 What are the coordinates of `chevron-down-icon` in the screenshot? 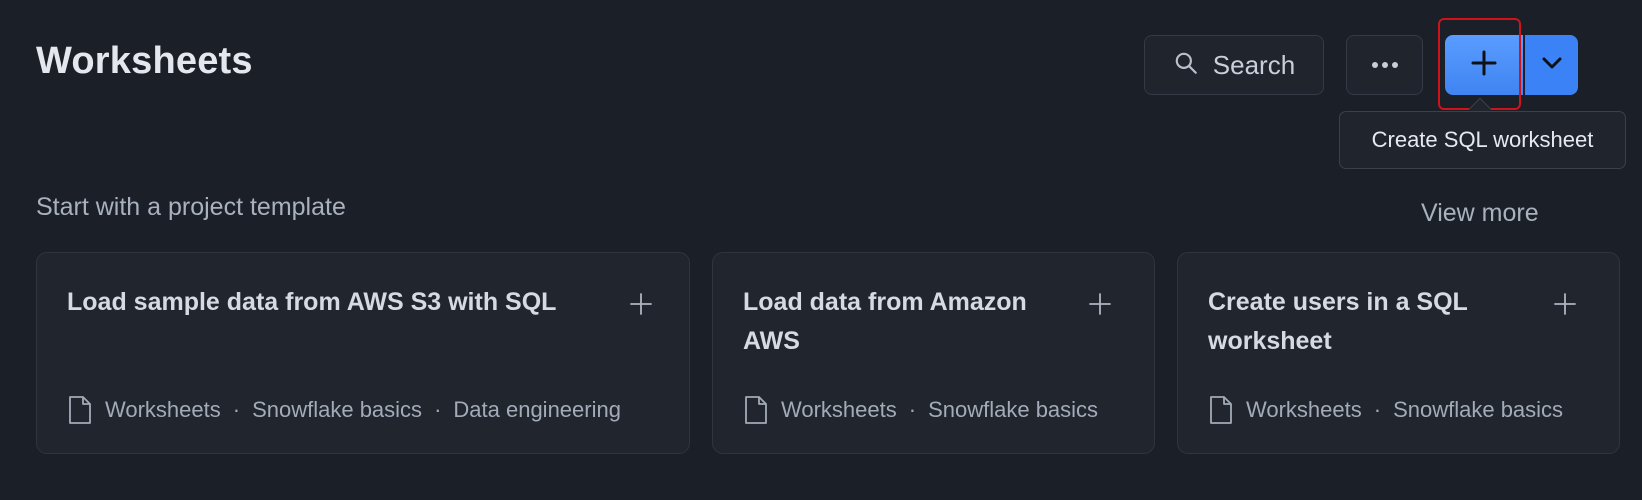 It's located at (1552, 65).